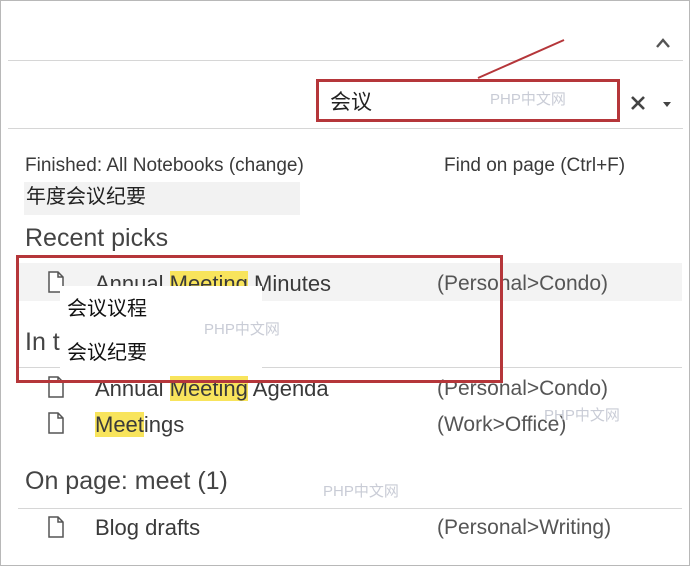  I want to click on chevron-up-icon, so click(663, 43).